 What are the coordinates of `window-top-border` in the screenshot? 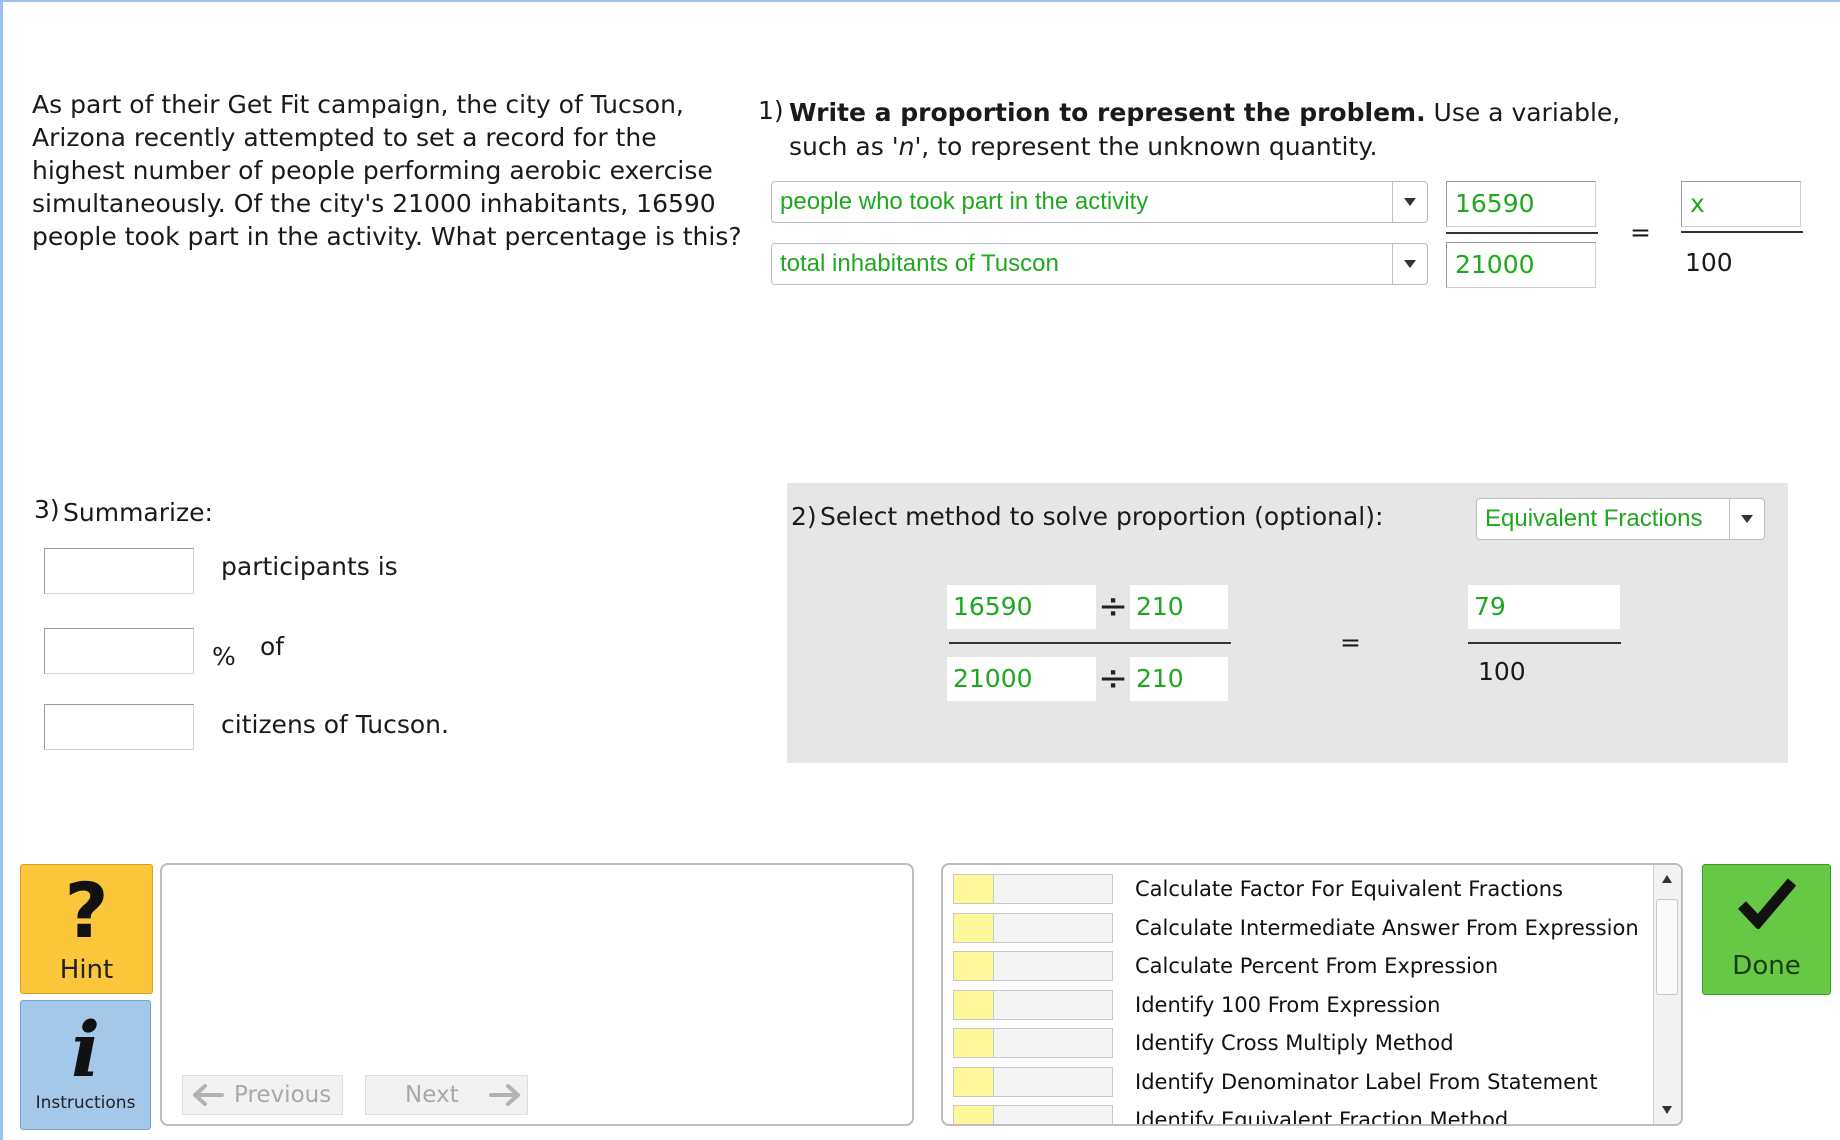 It's located at (920, 1).